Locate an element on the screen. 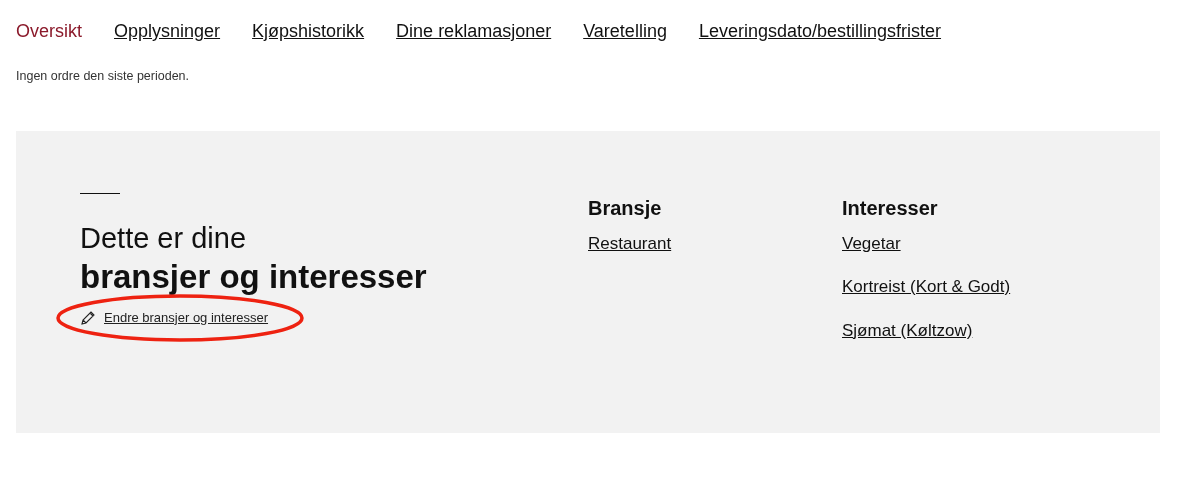  status-message: Ingen ordre den siste perioden. is located at coordinates (103, 76).